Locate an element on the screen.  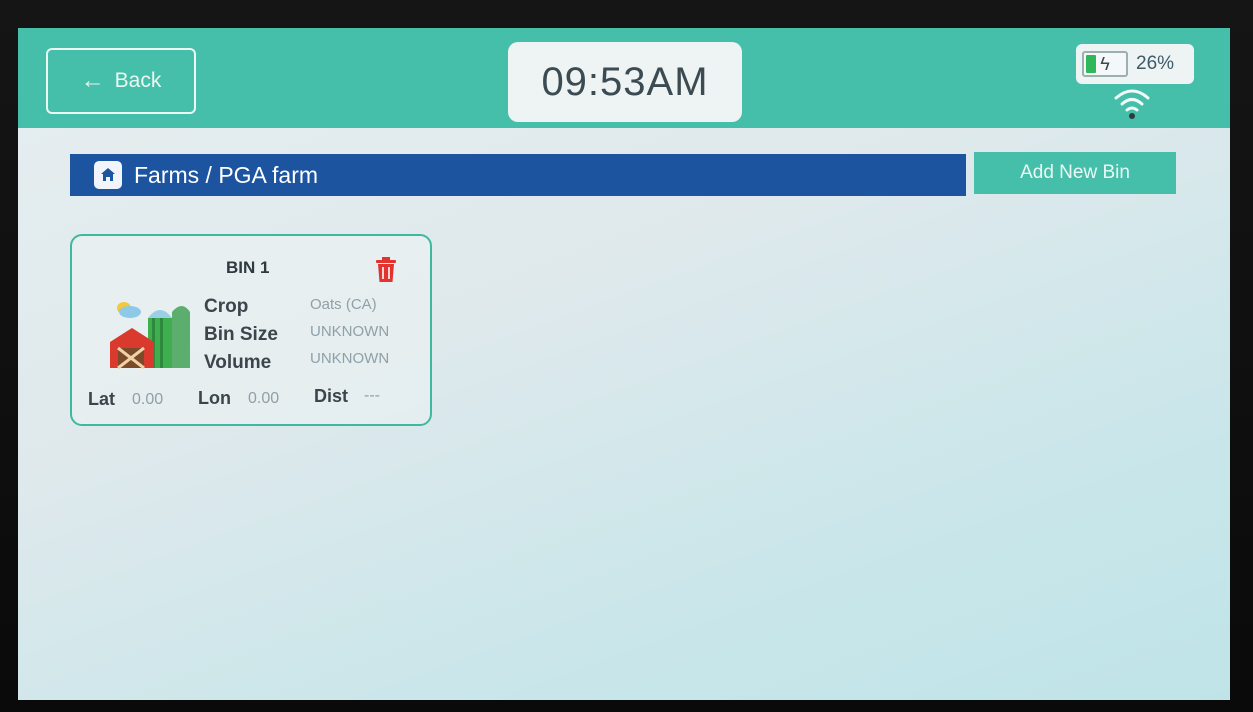
lat-value: 0.00 is located at coordinates (148, 399).